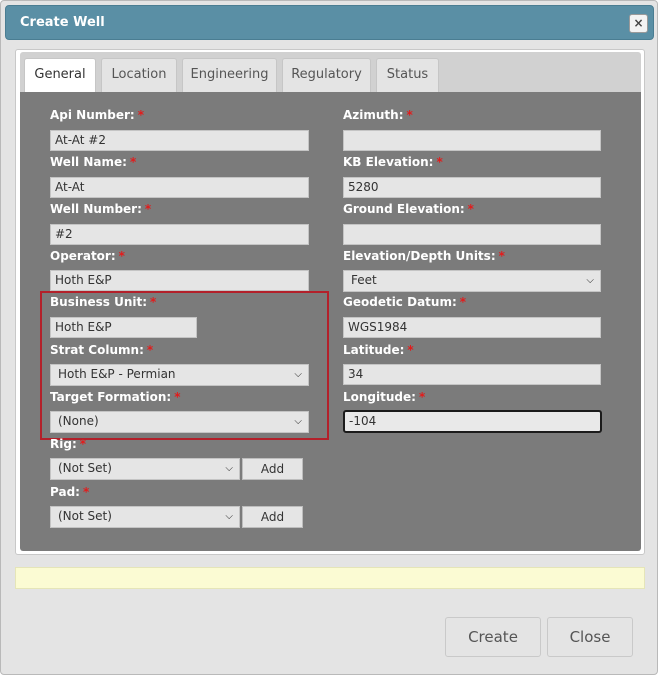 This screenshot has width=658, height=675. Describe the element at coordinates (472, 421) in the screenshot. I see `longitude-input: -104` at that location.